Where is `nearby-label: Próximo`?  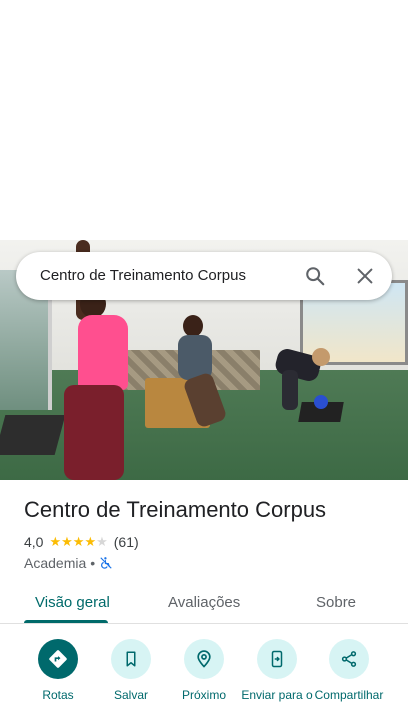
nearby-label: Próximo is located at coordinates (203, 695).